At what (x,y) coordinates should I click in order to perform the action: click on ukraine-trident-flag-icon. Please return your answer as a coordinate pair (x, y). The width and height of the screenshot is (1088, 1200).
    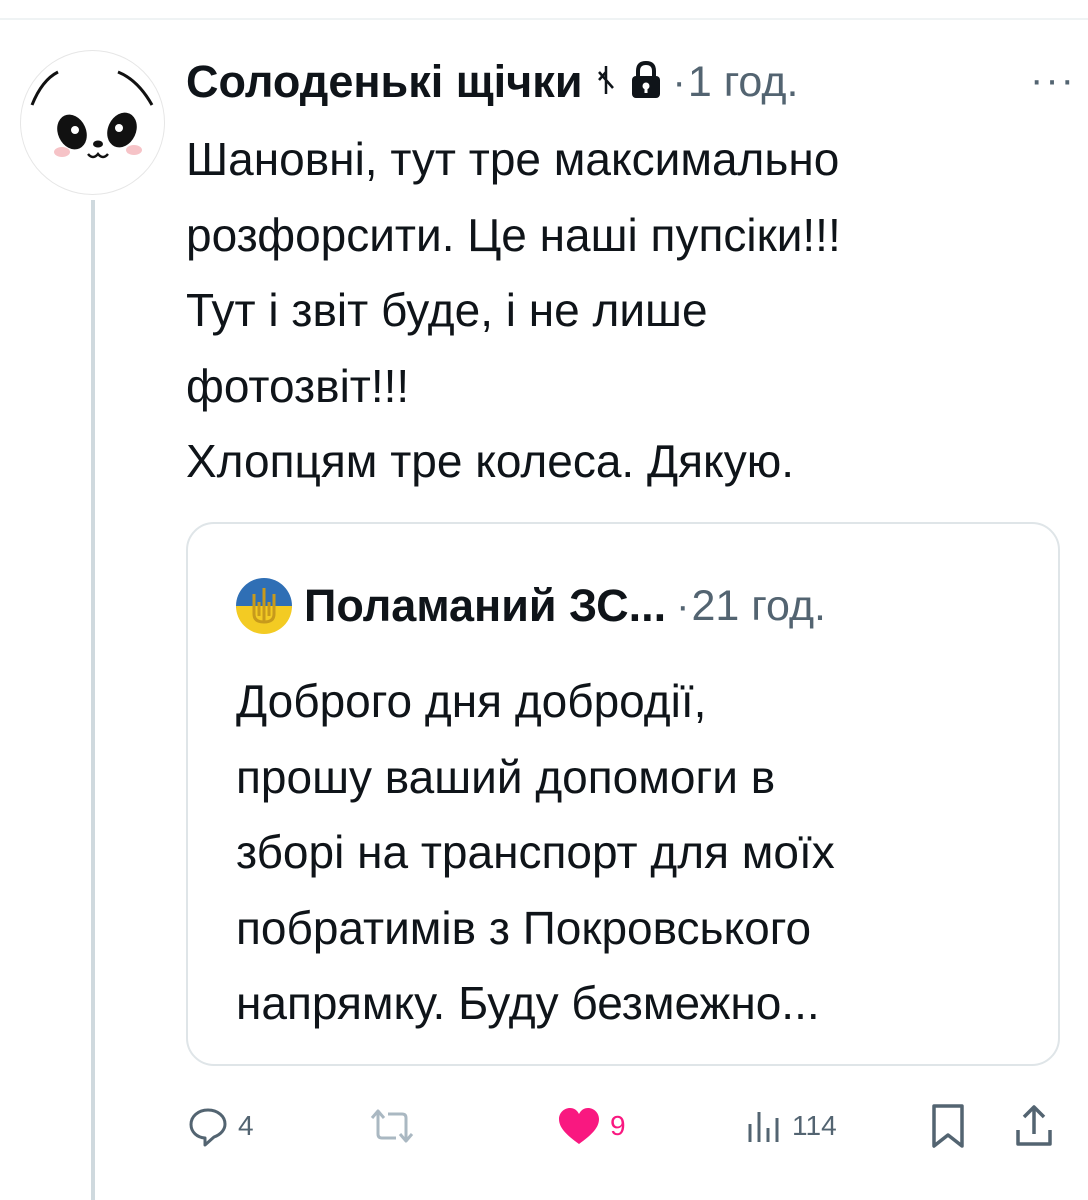
    Looking at the image, I should click on (264, 606).